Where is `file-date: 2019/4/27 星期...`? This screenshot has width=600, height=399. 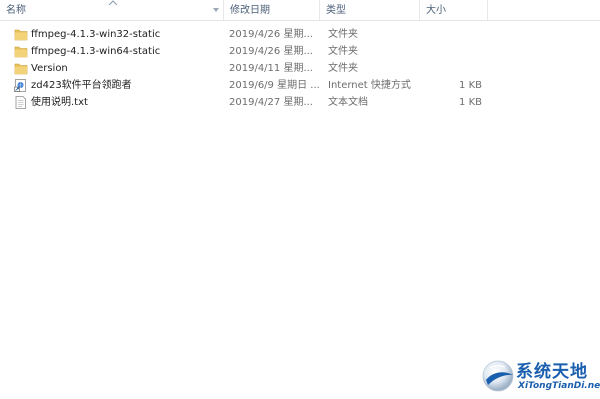
file-date: 2019/4/27 星期... is located at coordinates (271, 102).